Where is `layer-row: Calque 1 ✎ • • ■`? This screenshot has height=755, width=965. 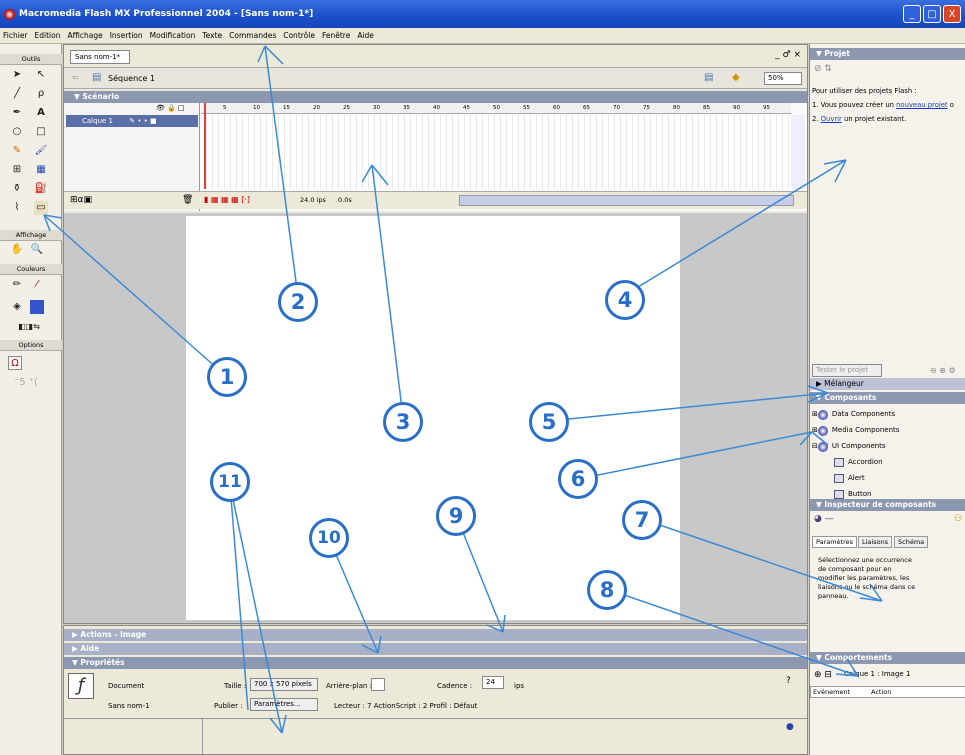
layer-row: Calque 1 ✎ • • ■ is located at coordinates (132, 121).